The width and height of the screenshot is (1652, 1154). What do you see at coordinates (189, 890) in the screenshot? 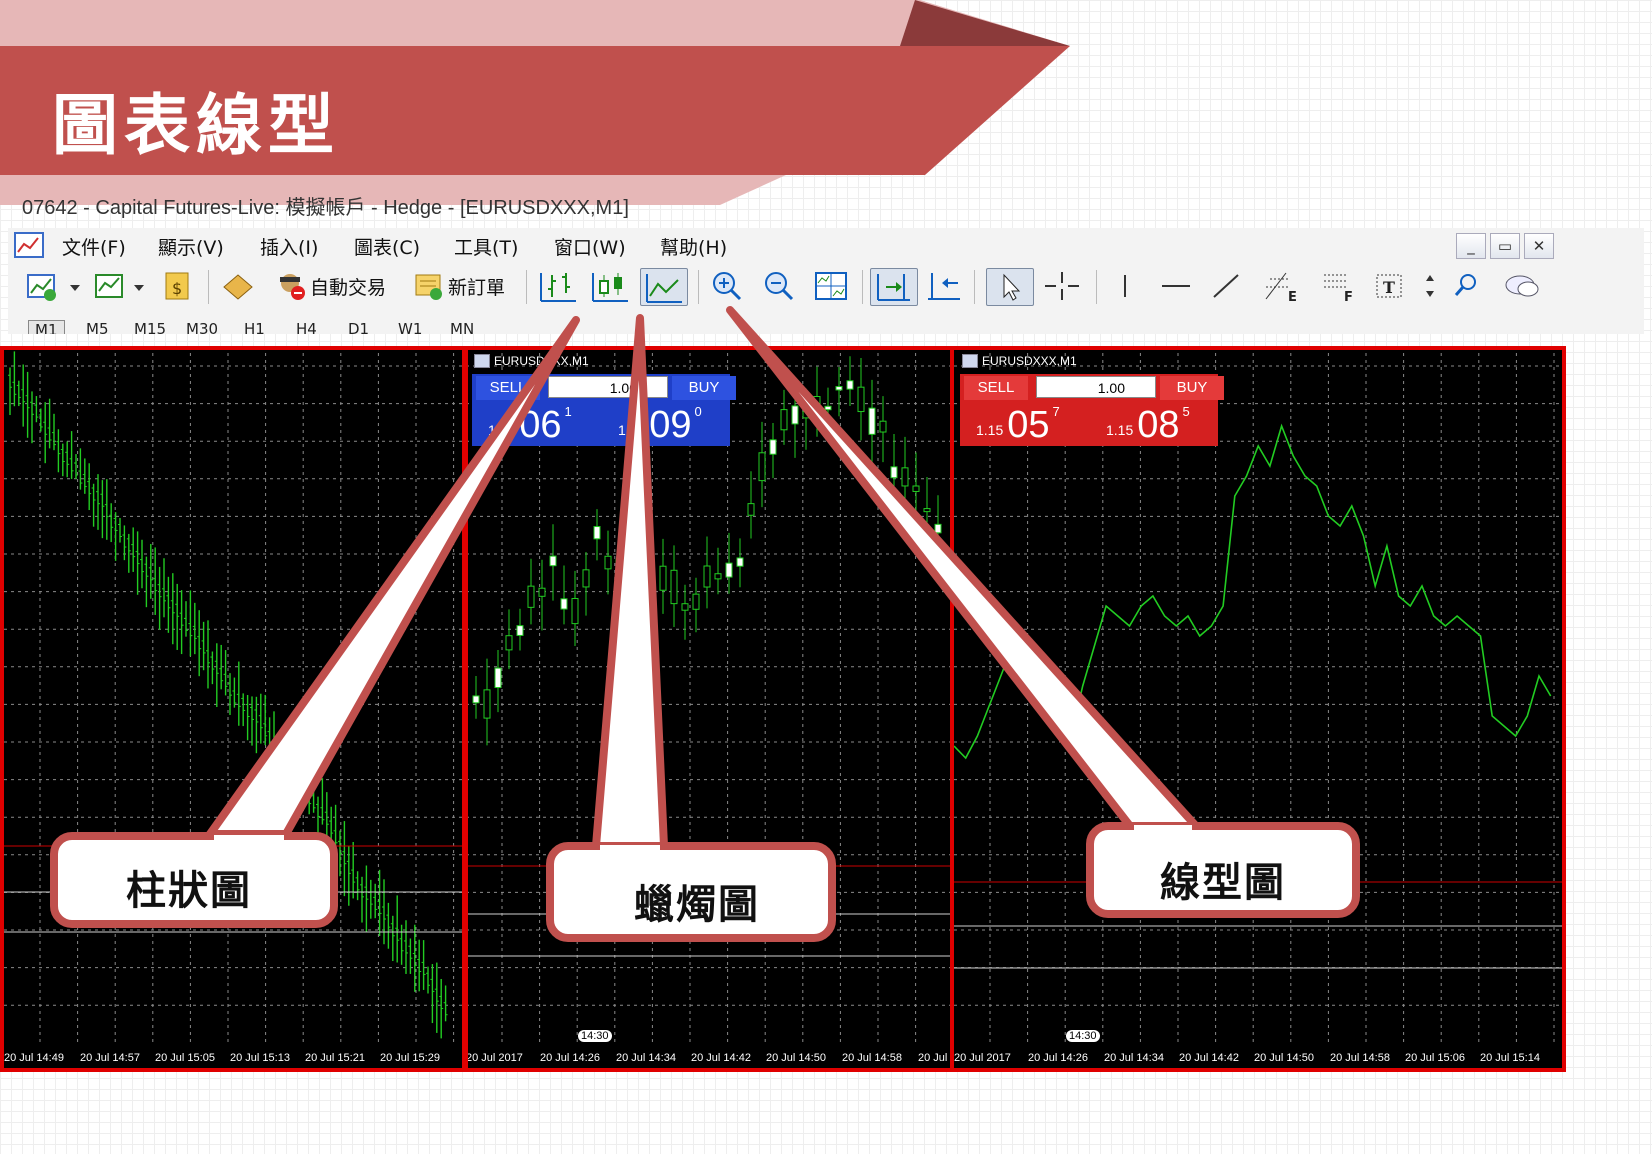
I see `bar-chart-callout: 柱狀圖` at bounding box center [189, 890].